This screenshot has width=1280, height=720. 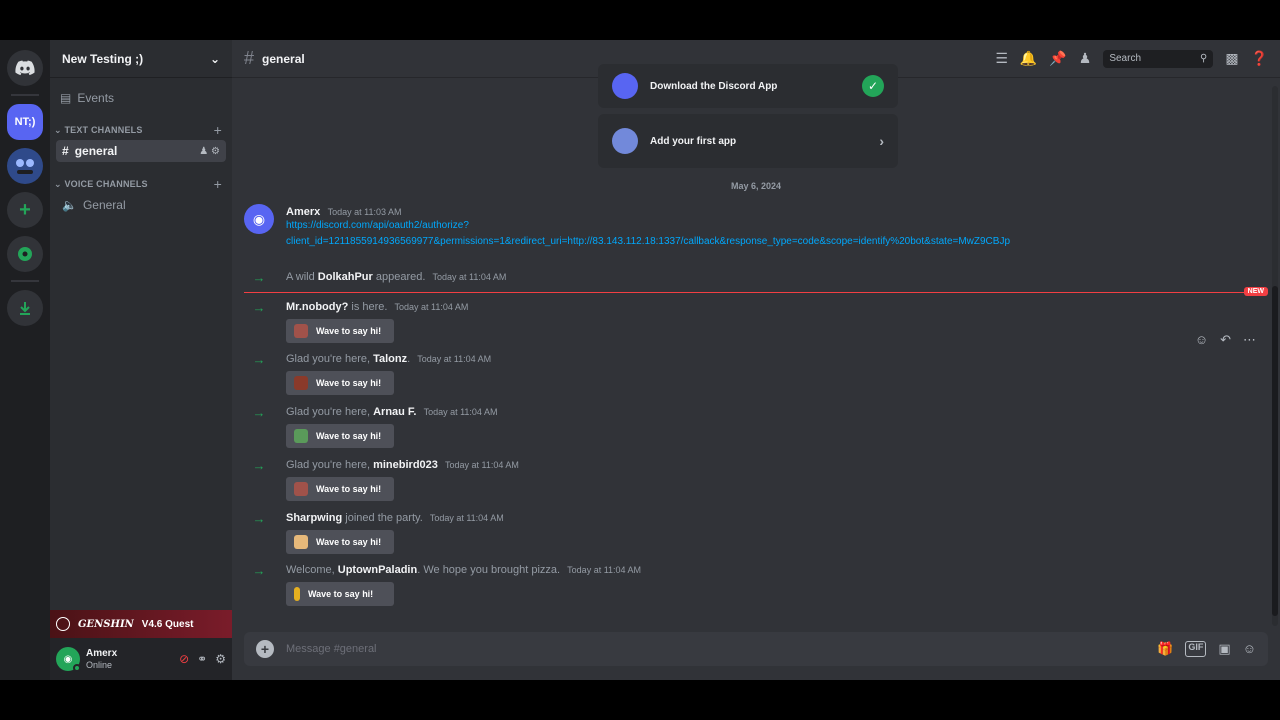 I want to click on text-channels-category: ⌄ TEXT CHANNELS +, so click(x=141, y=130).